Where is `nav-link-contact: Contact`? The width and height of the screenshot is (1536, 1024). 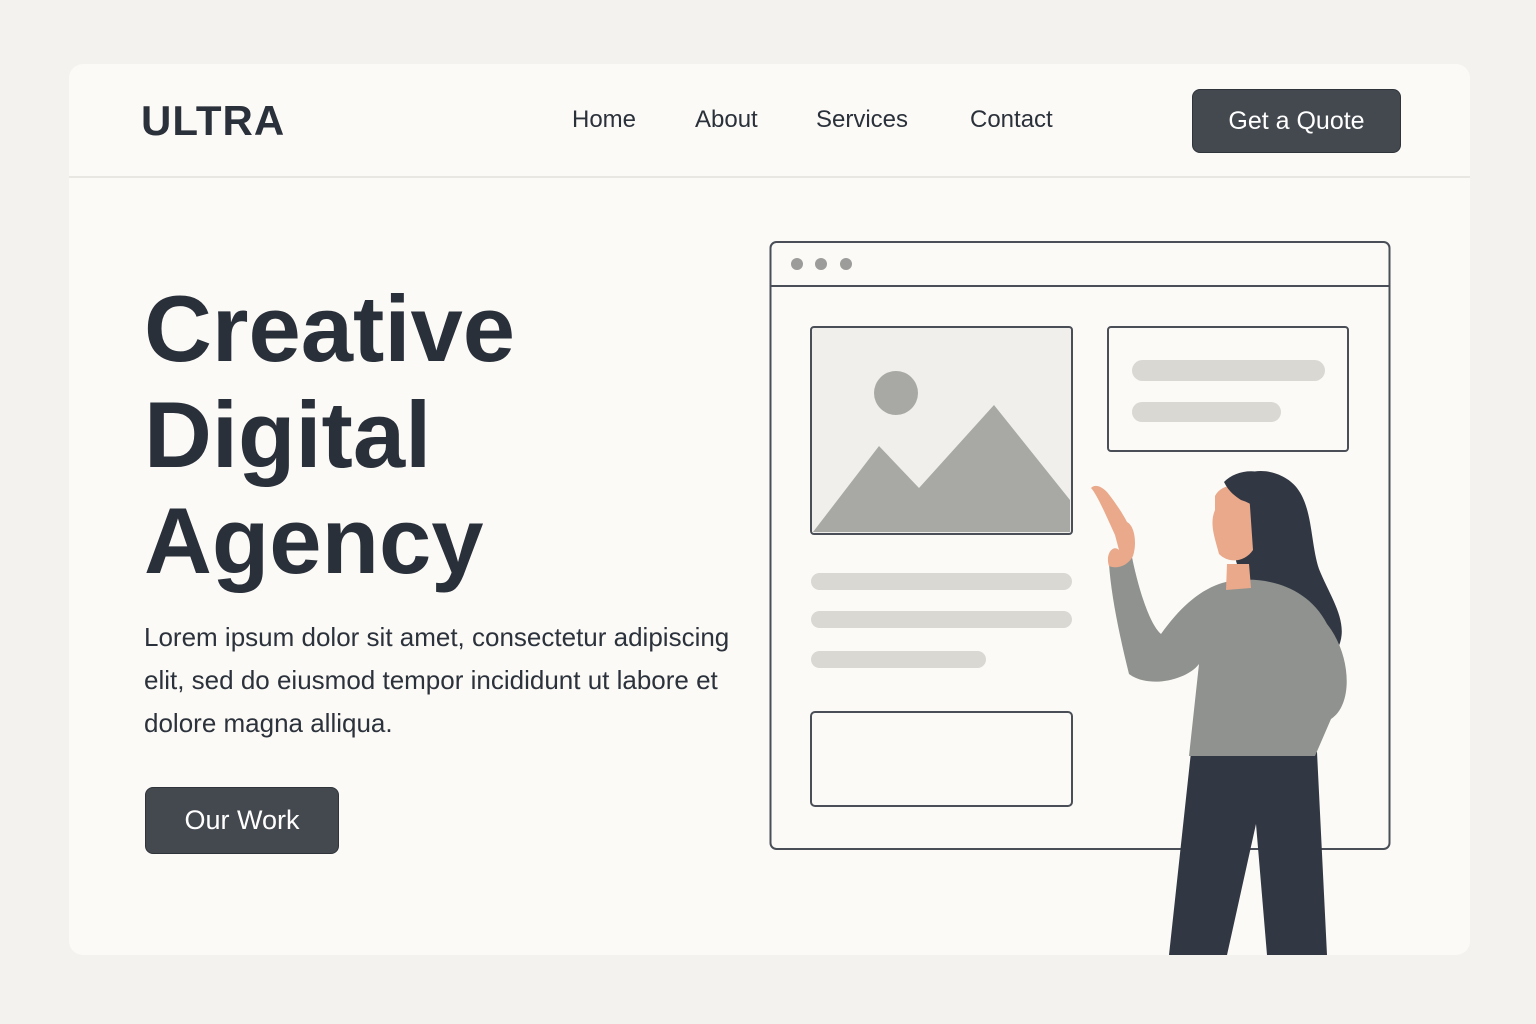
nav-link-contact: Contact is located at coordinates (1011, 120).